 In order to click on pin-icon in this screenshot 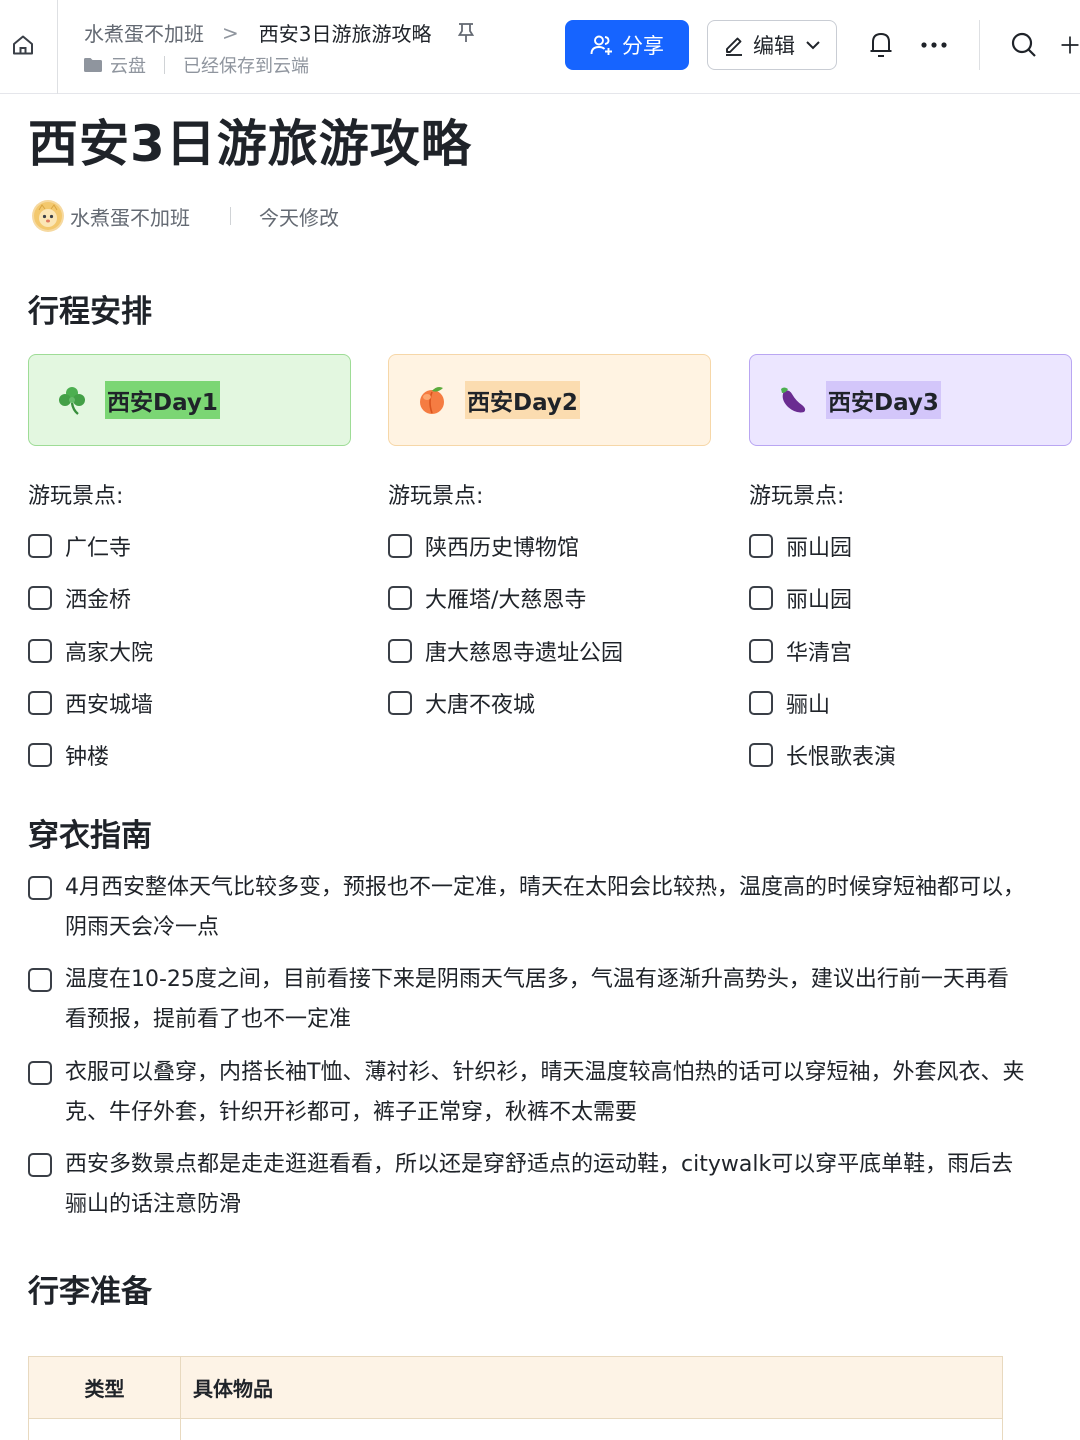, I will do `click(466, 33)`.